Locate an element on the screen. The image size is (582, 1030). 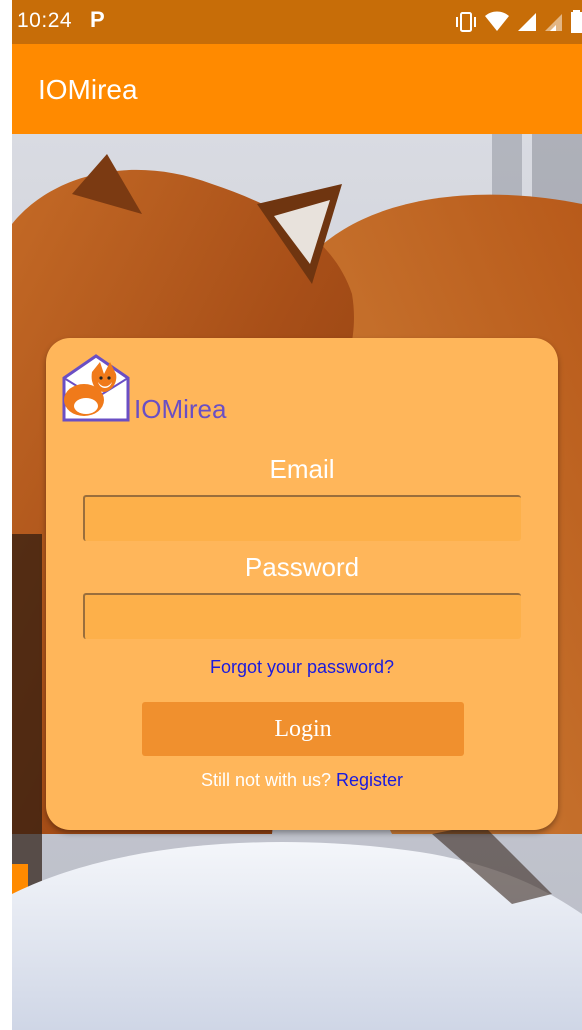
vibrate-icon is located at coordinates (466, 22).